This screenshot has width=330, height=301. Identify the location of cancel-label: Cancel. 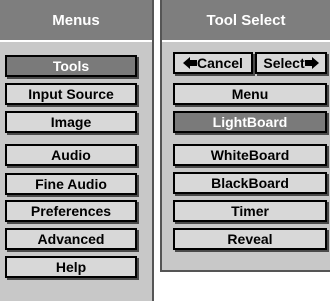
(220, 63).